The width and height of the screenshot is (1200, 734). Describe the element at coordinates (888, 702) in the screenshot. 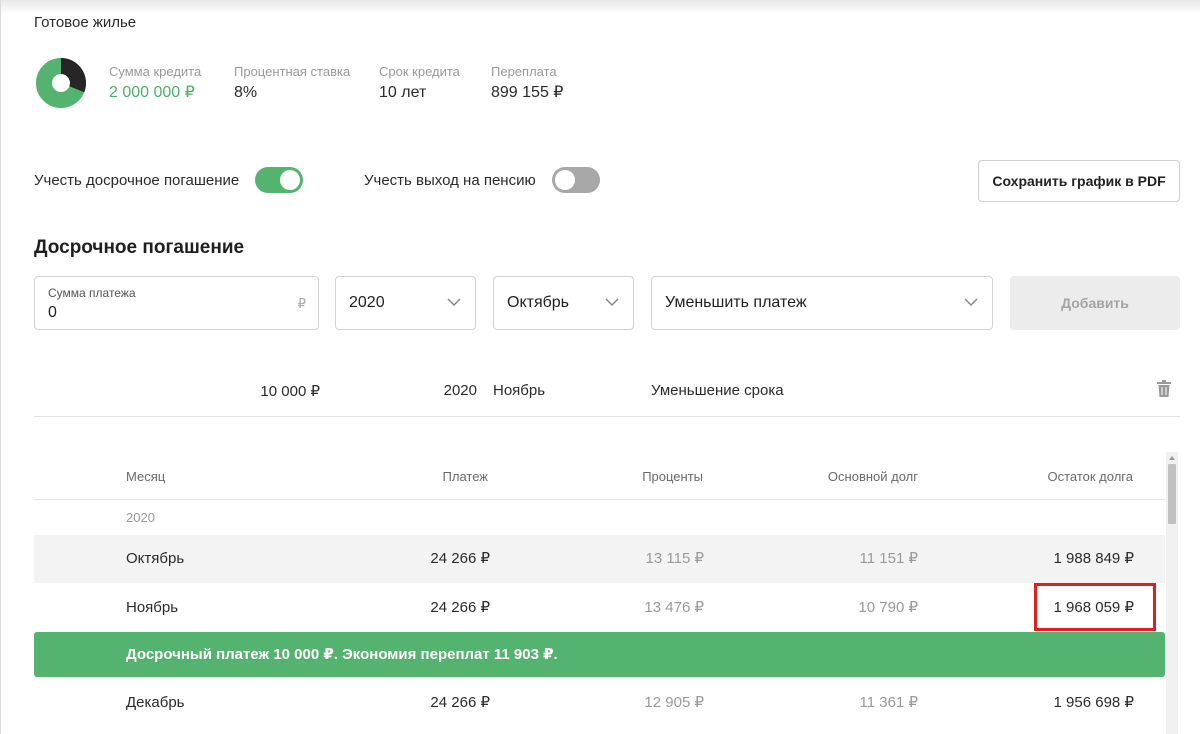

I see `cell-principal: 11 361 ₽` at that location.